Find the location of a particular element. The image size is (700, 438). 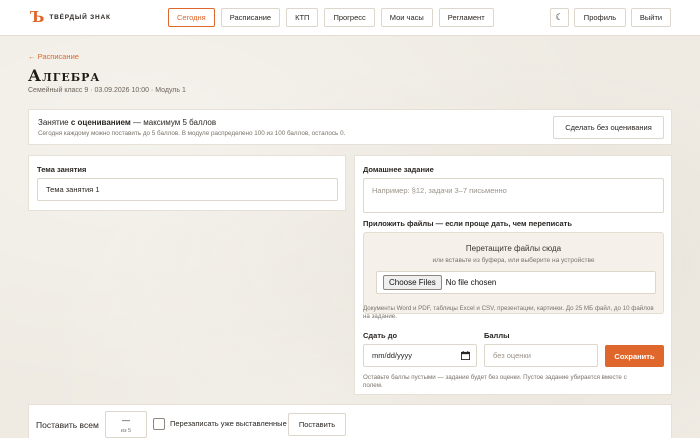

nav-item-ktp: КТП is located at coordinates (302, 17).